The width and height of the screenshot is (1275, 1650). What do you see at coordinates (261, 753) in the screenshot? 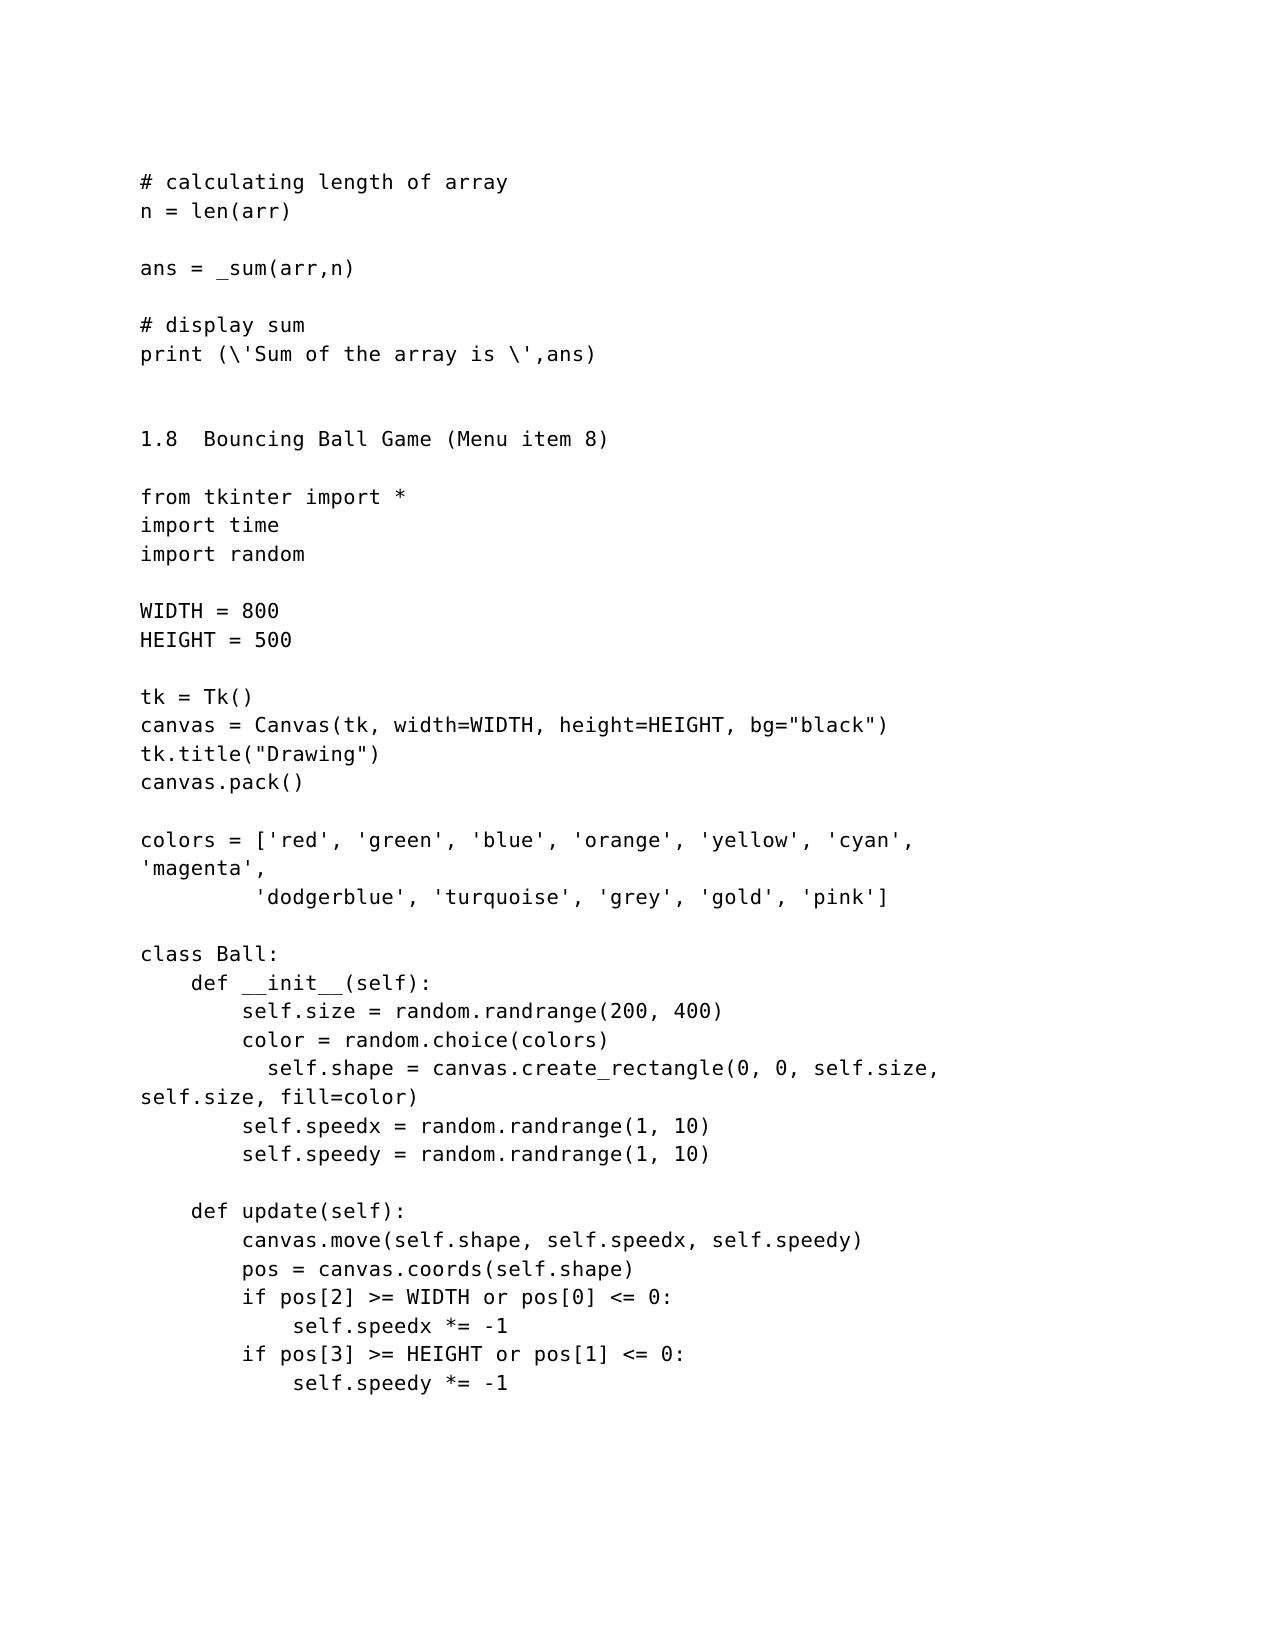
I see `code-line: tk.title("Drawing")` at bounding box center [261, 753].